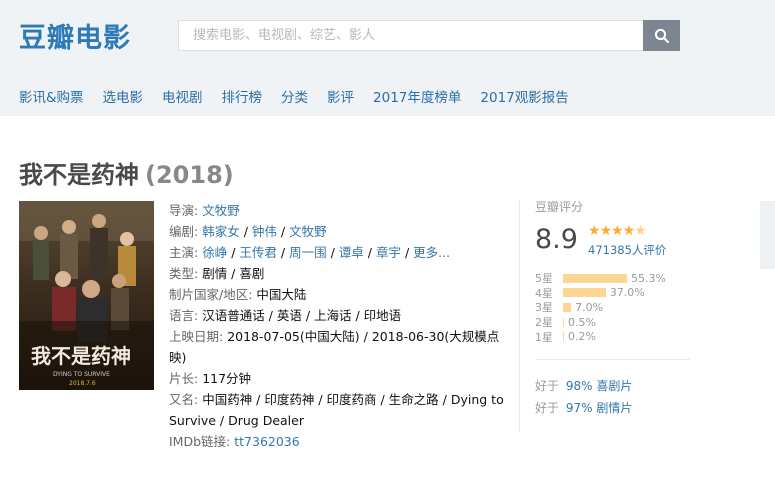  What do you see at coordinates (242, 96) in the screenshot?
I see `nav-item-charts: 排行榜` at bounding box center [242, 96].